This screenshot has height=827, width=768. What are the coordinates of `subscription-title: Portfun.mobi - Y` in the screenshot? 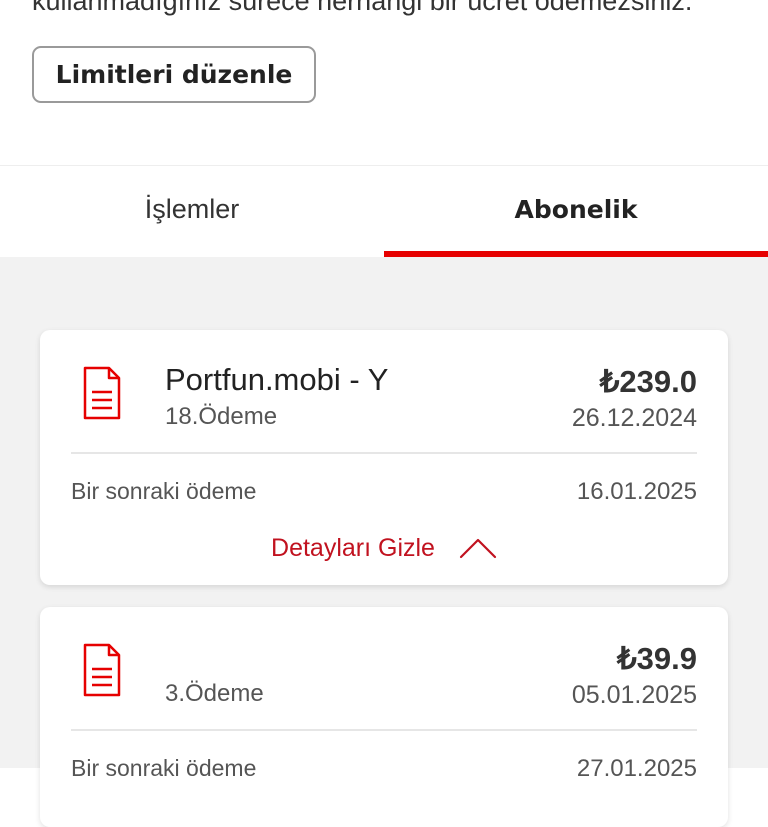 It's located at (277, 379).